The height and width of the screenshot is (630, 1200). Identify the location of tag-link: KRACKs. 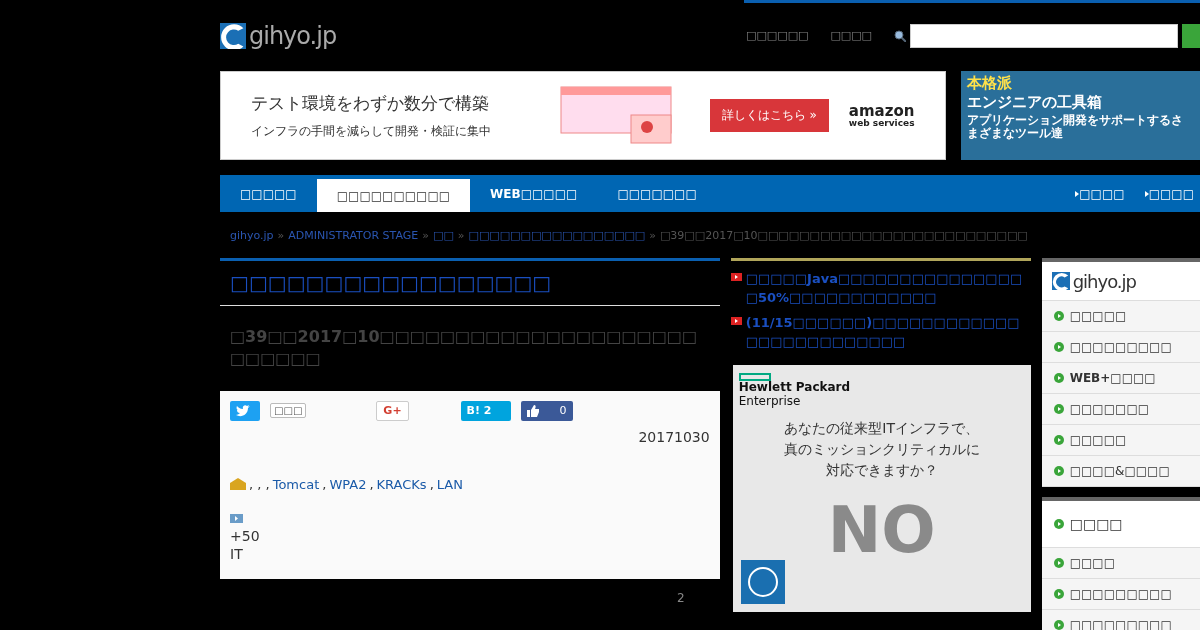
(401, 484).